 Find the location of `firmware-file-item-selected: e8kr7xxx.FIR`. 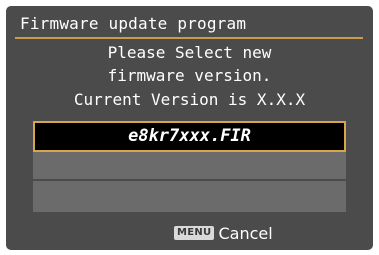

firmware-file-item-selected: e8kr7xxx.FIR is located at coordinates (189, 136).